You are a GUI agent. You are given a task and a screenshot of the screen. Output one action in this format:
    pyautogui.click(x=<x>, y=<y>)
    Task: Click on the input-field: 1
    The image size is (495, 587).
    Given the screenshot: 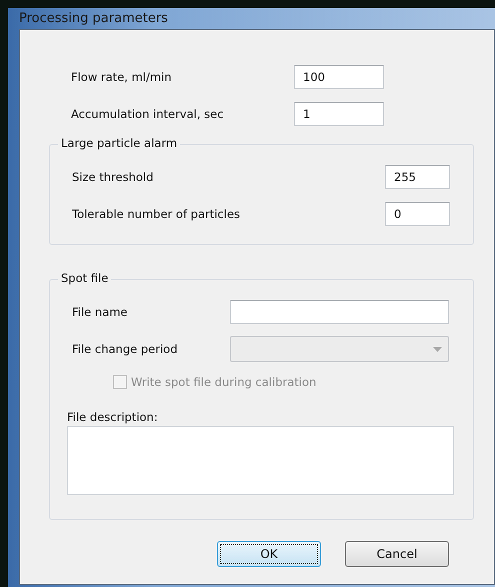 What is the action you would take?
    pyautogui.click(x=339, y=114)
    